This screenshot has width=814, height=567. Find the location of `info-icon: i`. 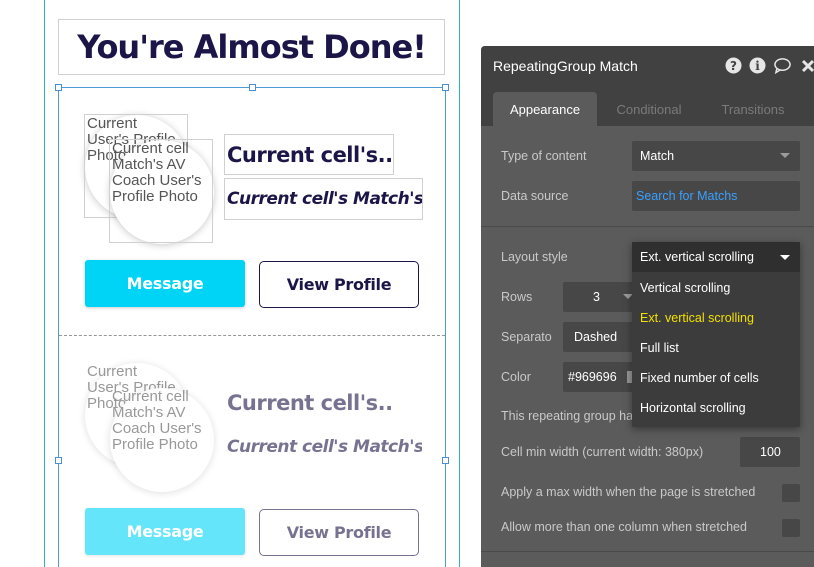

info-icon: i is located at coordinates (757, 65).